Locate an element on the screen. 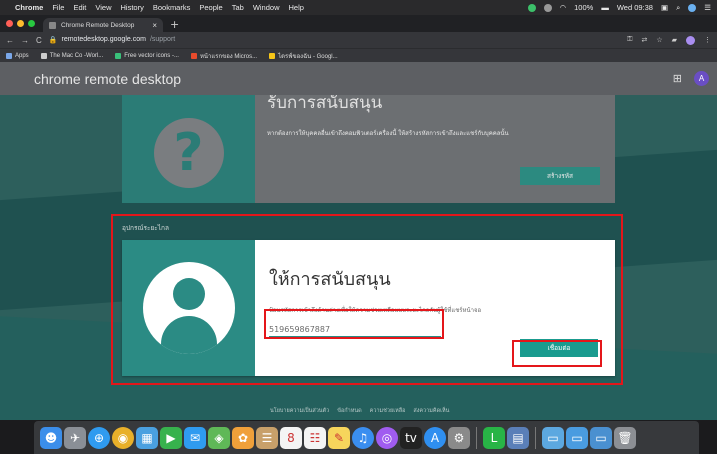  lock-icon: 🔒 is located at coordinates (53, 40).